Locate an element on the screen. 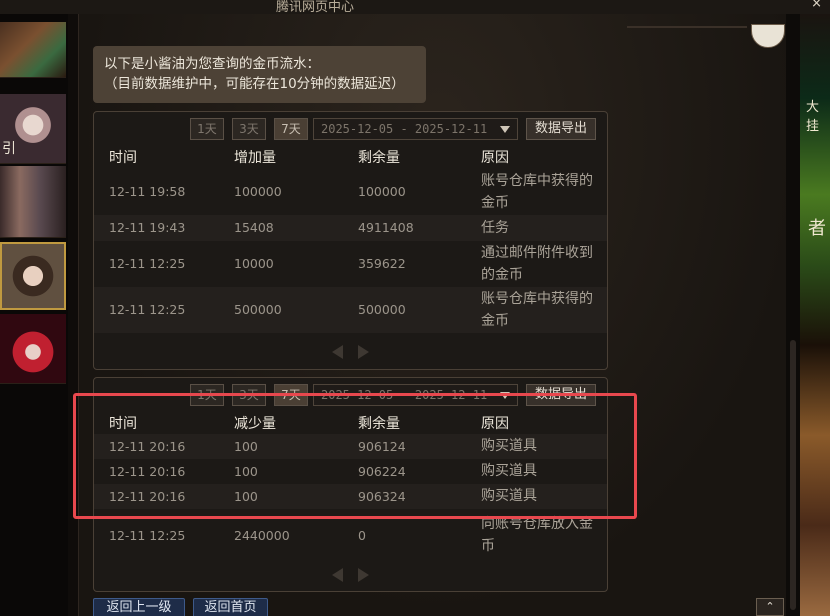 The image size is (830, 616). header-reason: 原因 is located at coordinates (495, 158).